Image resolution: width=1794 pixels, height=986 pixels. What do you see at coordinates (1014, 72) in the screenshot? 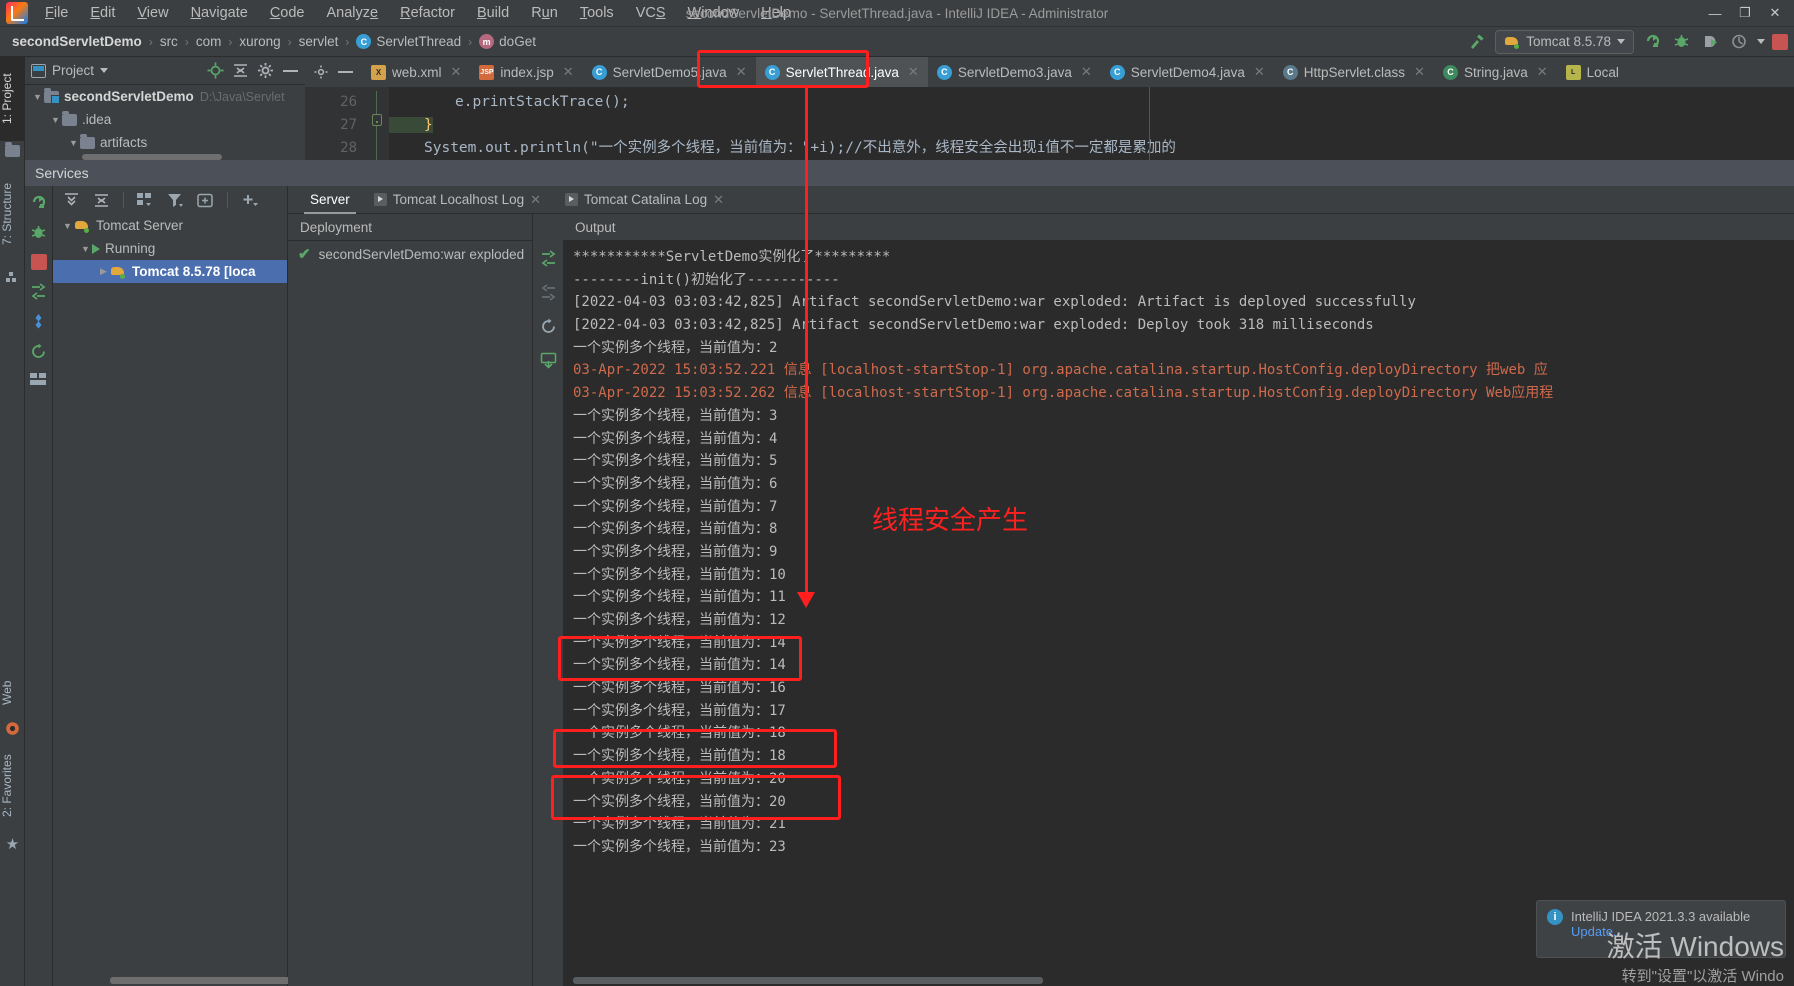
I see `tab-servletdemo3: C ServletDemo3.java ✕` at bounding box center [1014, 72].